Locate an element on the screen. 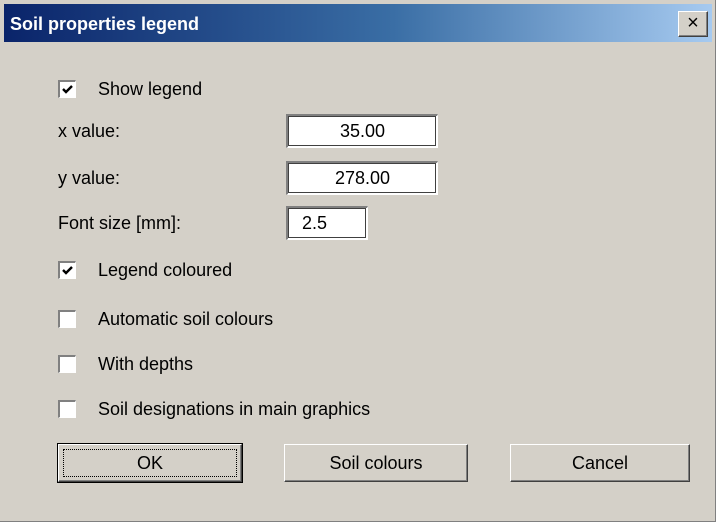 The height and width of the screenshot is (522, 716). legend-coloured-label: Legend coloured is located at coordinates (165, 269).